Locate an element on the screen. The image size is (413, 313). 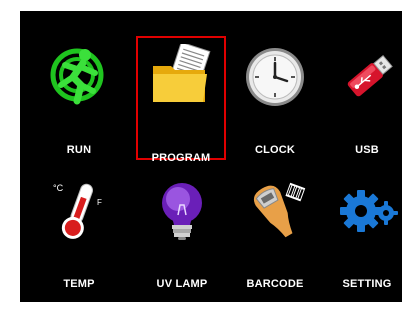
uv-lamp-icon is located at coordinates (182, 211).